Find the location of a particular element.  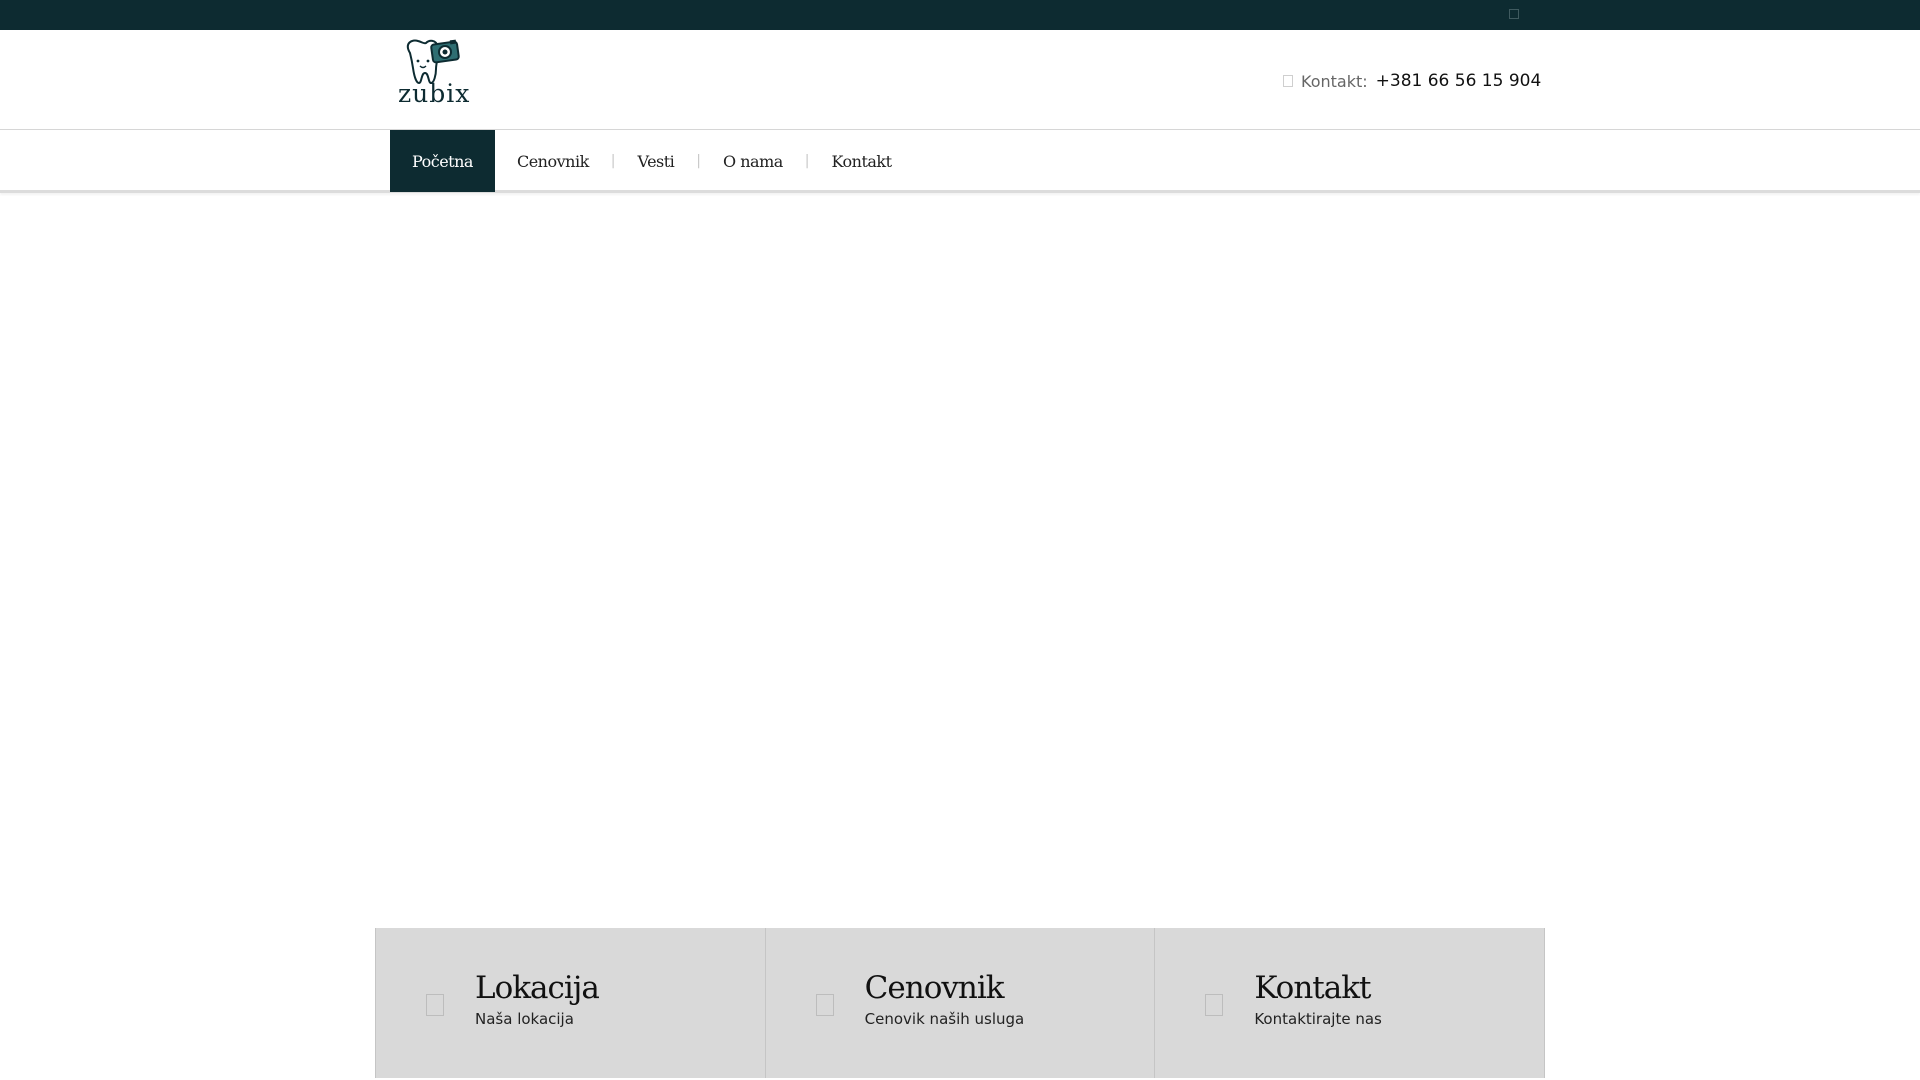

header-contact: Kontakt: +381 66 56 15 904 is located at coordinates (1412, 81).